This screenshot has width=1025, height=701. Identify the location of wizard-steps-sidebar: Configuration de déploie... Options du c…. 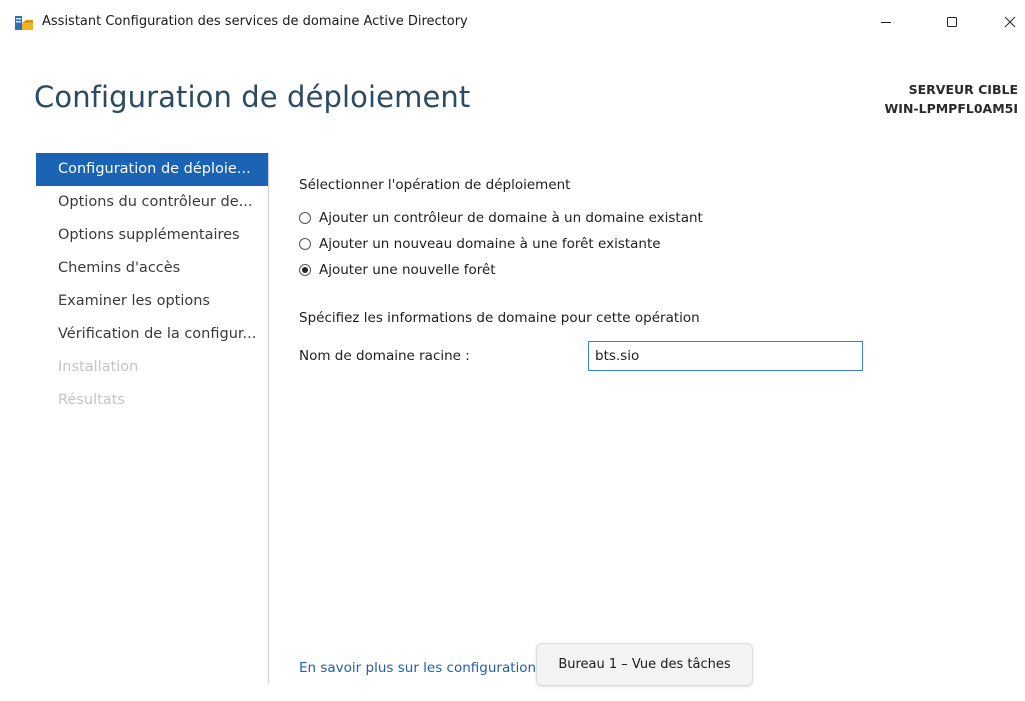
(152, 285).